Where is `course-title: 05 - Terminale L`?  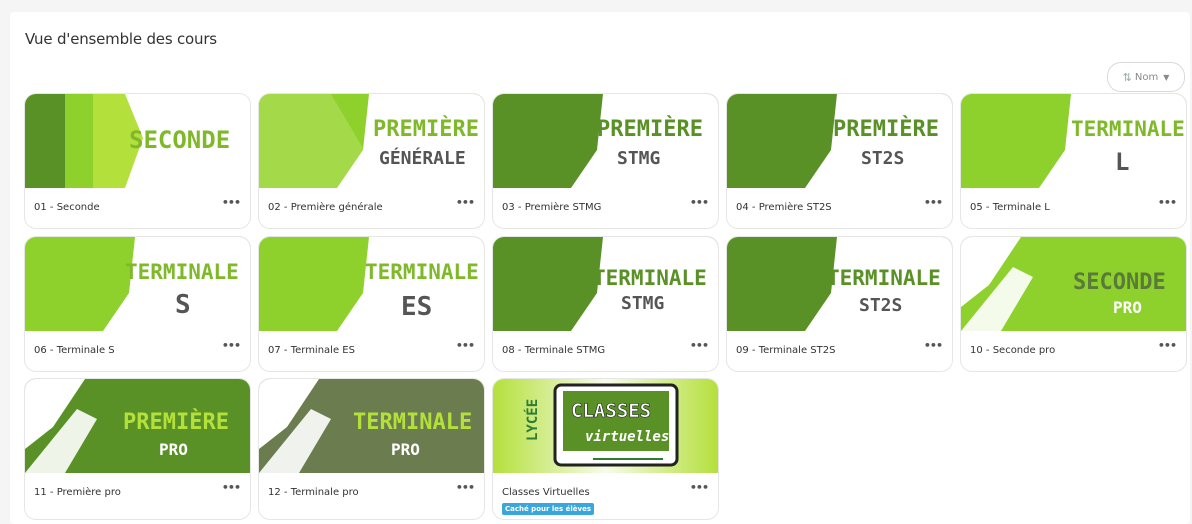 course-title: 05 - Terminale L is located at coordinates (1010, 207).